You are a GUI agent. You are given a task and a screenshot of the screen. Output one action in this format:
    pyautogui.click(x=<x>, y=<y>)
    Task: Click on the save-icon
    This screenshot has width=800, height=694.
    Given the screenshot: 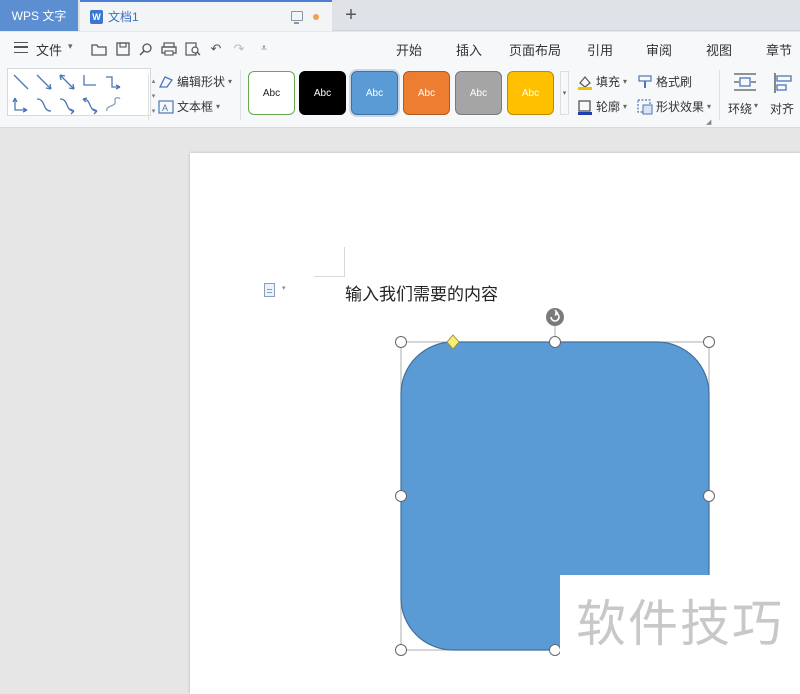 What is the action you would take?
    pyautogui.click(x=123, y=48)
    